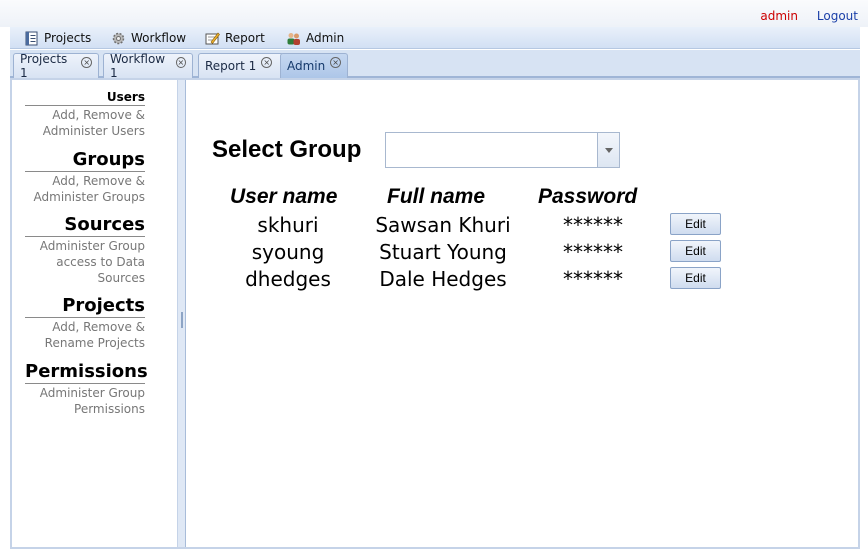 Image resolution: width=868 pixels, height=559 pixels. I want to click on sidebar-item-permissions: Permissions Administer Group Permissions, so click(86, 389).